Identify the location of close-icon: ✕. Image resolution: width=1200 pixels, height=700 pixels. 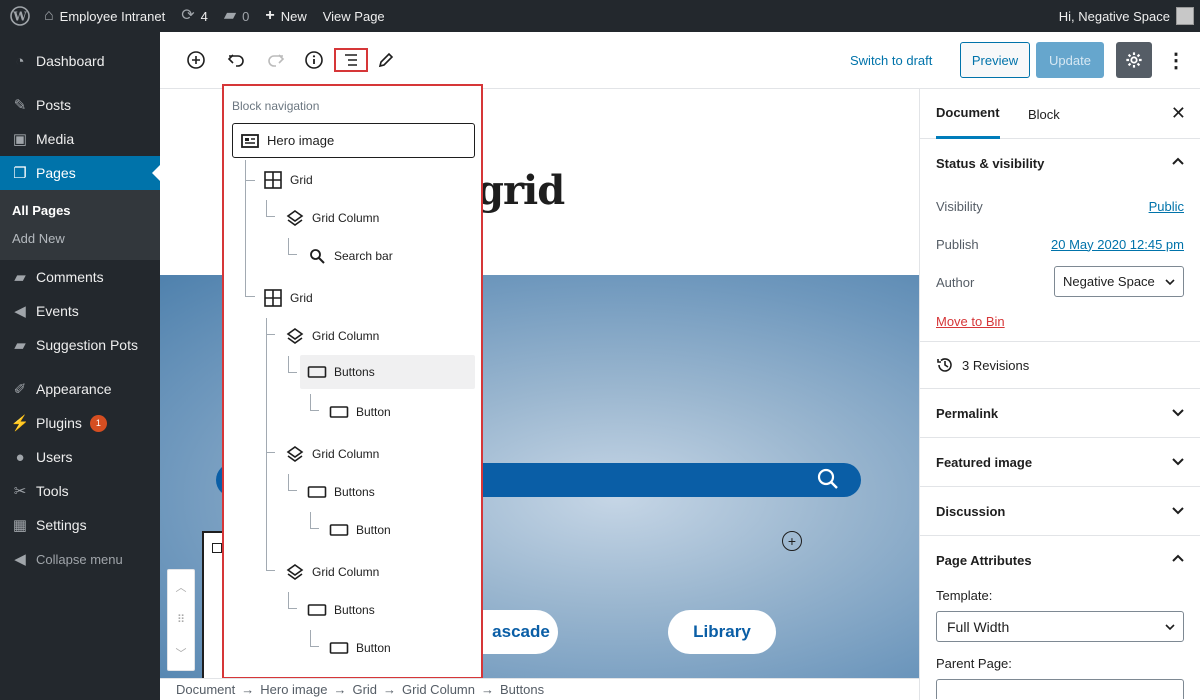
(1178, 113).